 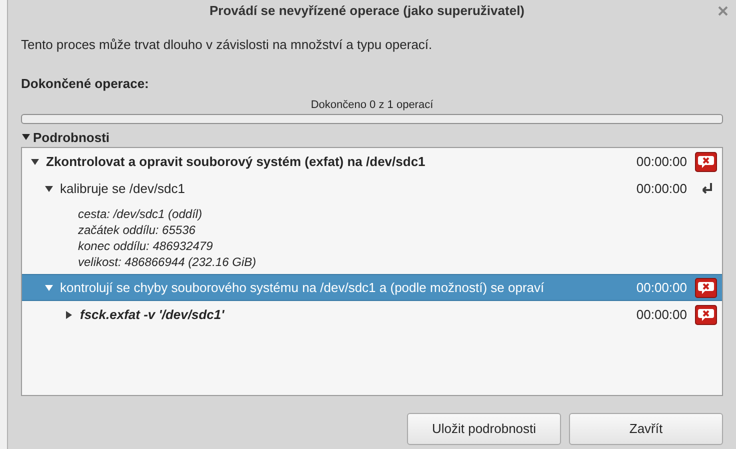 What do you see at coordinates (646, 429) in the screenshot?
I see `dialog-button: Zavřít` at bounding box center [646, 429].